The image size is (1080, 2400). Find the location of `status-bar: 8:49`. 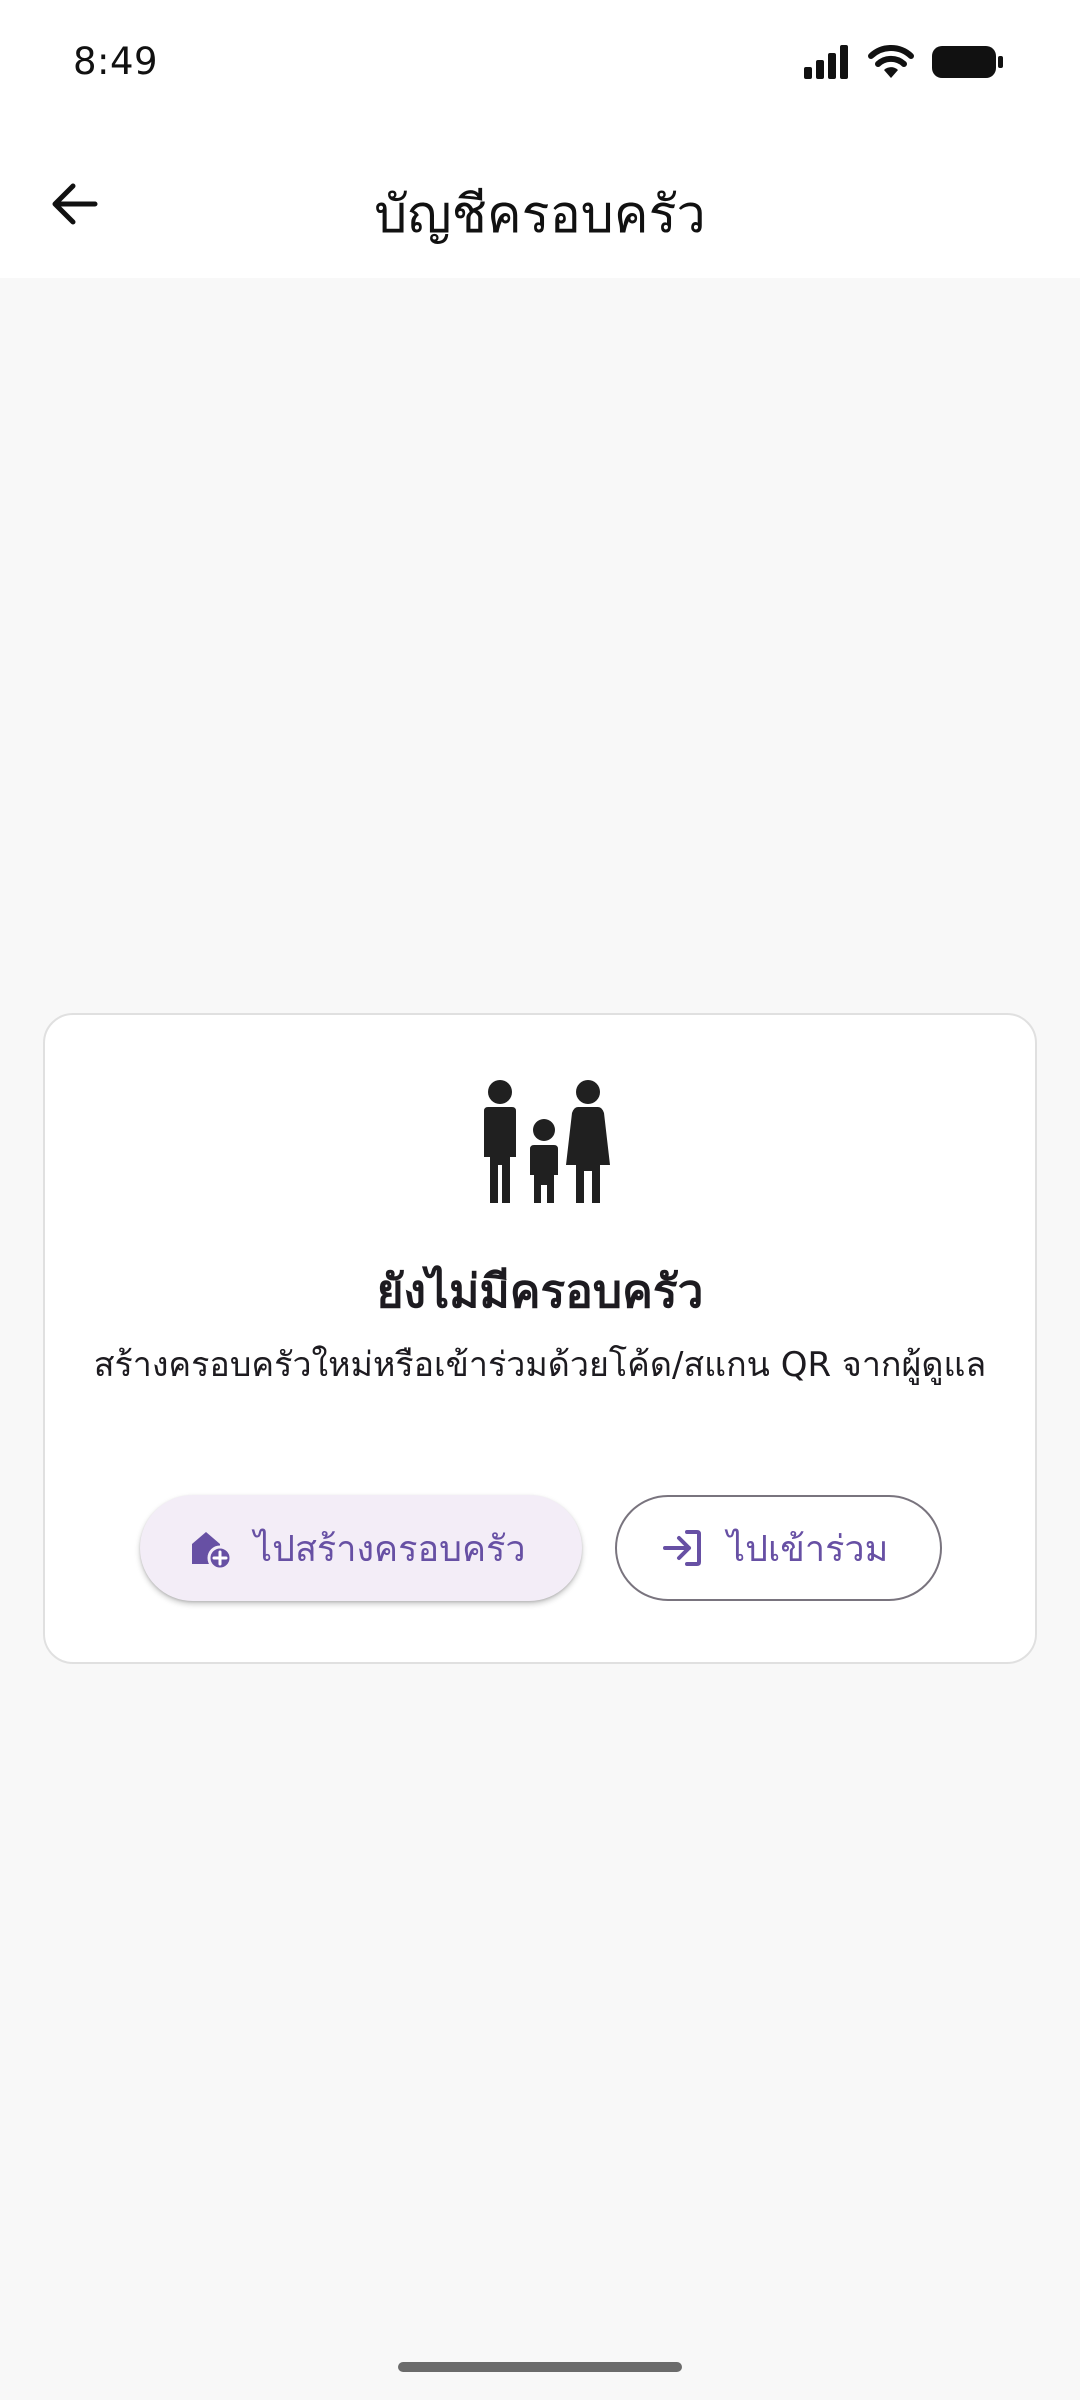

status-bar: 8:49 is located at coordinates (540, 65).